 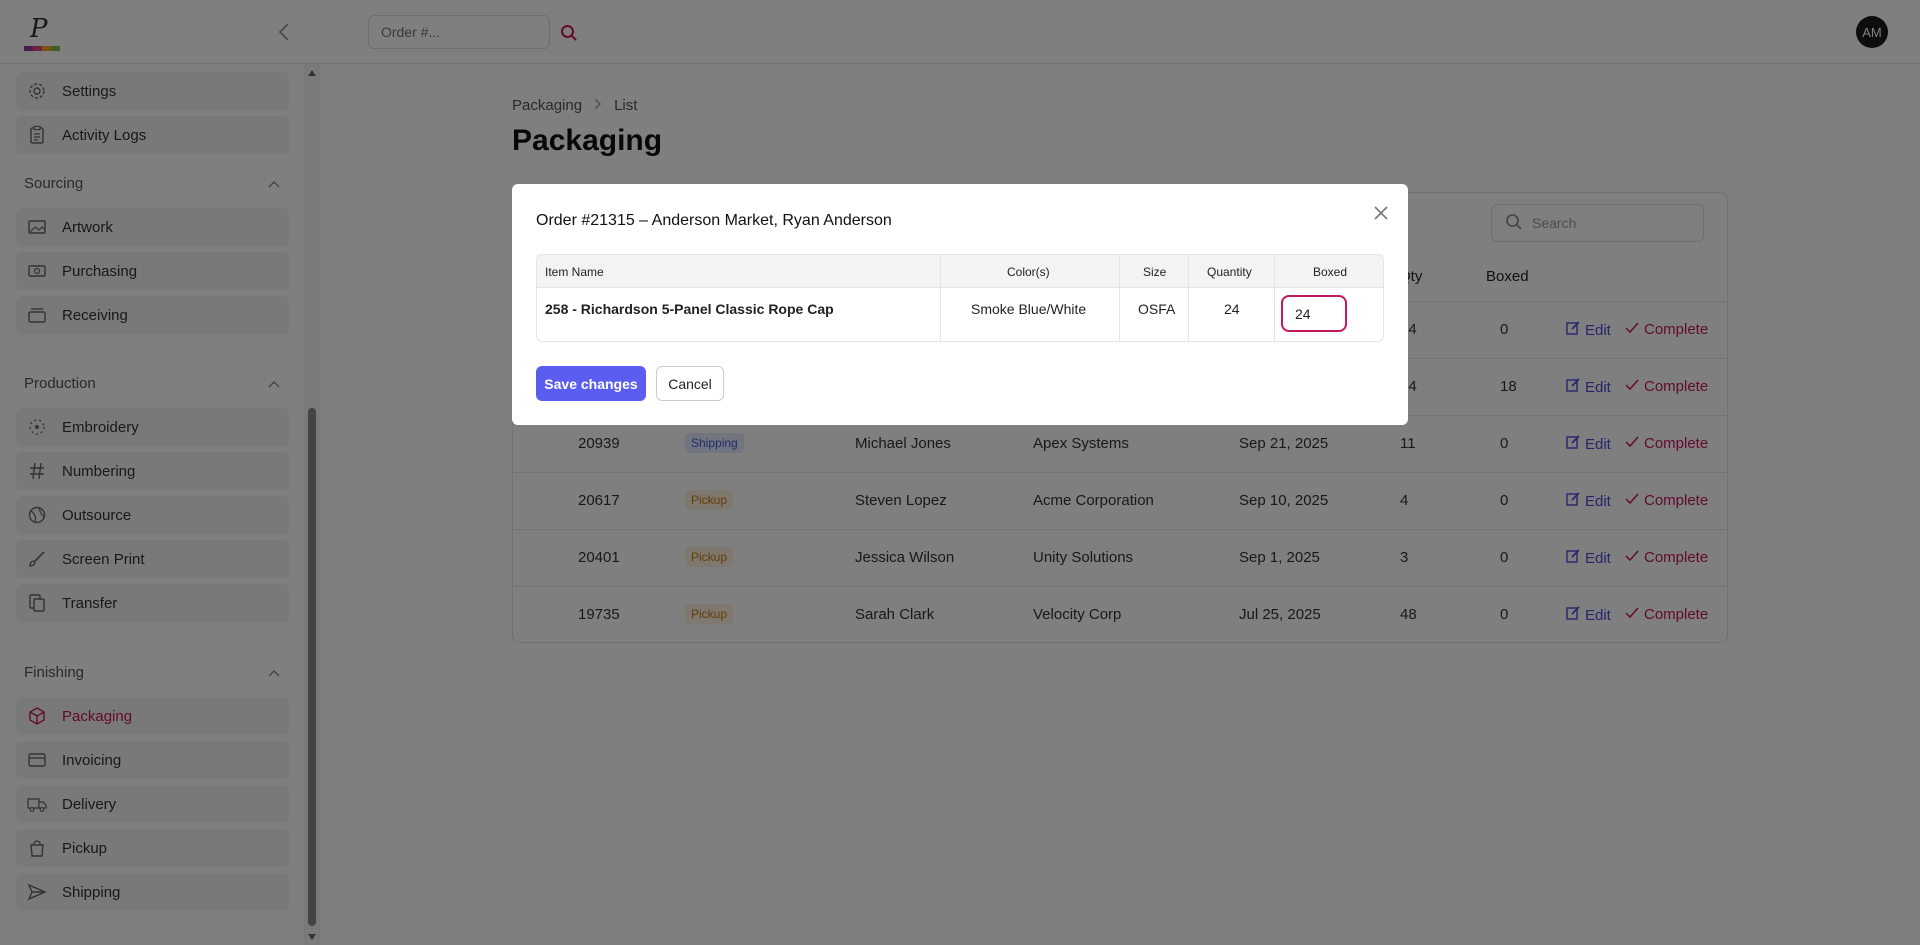 What do you see at coordinates (1232, 309) in the screenshot?
I see `item-quantity: 24` at bounding box center [1232, 309].